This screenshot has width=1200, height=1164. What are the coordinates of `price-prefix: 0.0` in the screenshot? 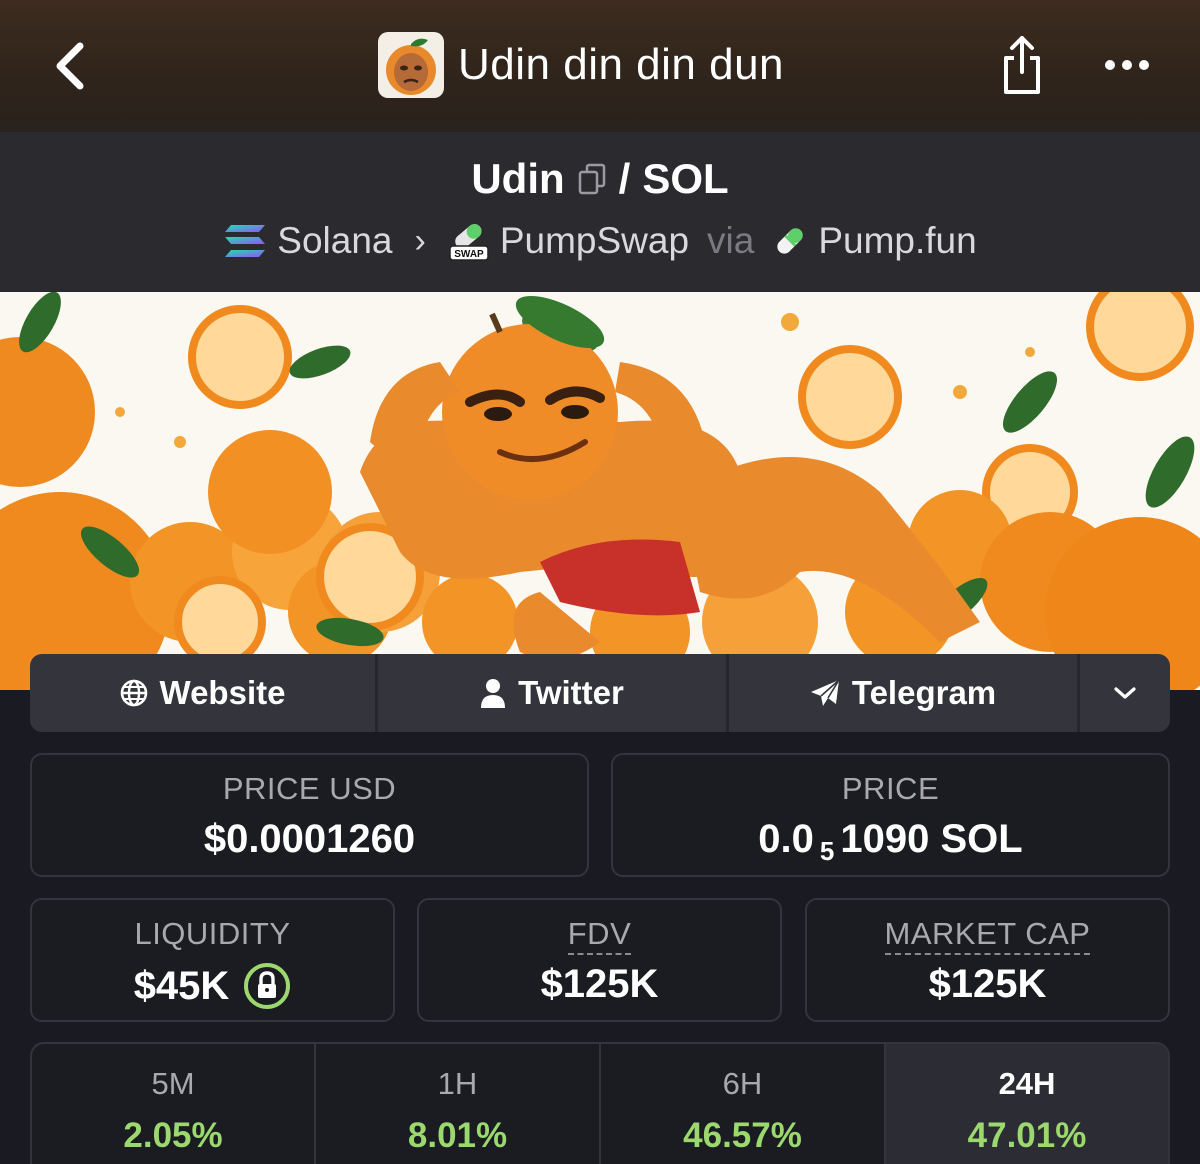 It's located at (786, 839).